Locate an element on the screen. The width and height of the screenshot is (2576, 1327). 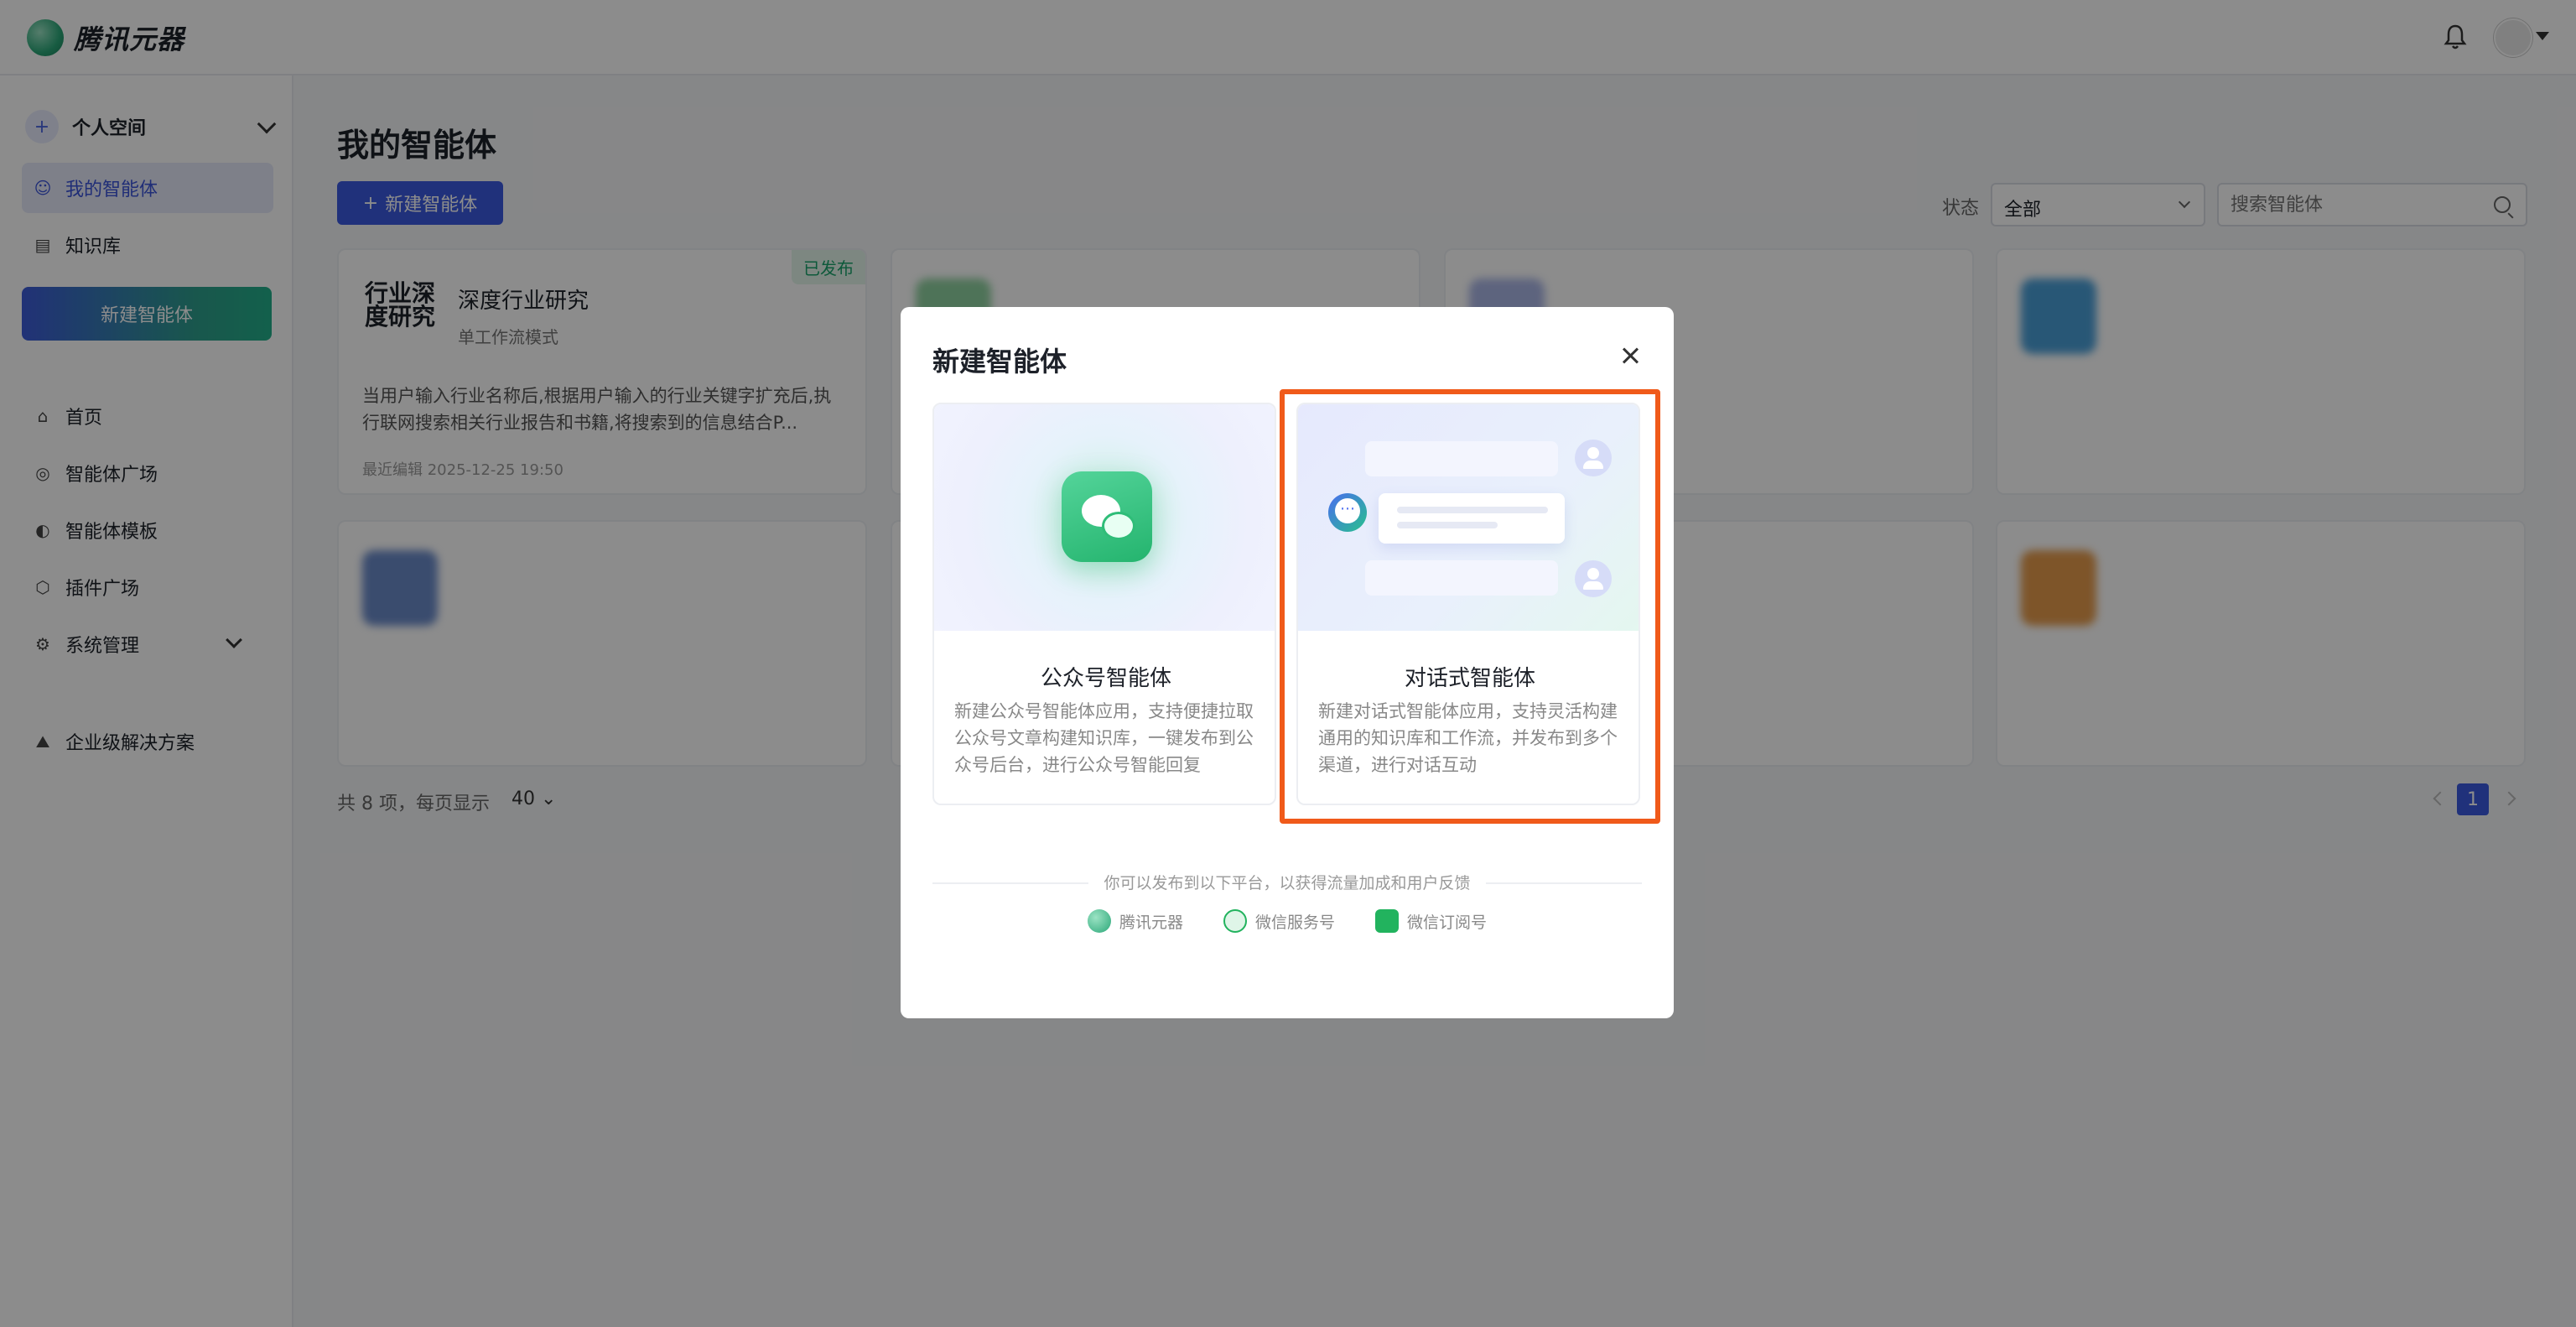
option-title: 公众号智能体 is located at coordinates (1105, 678).